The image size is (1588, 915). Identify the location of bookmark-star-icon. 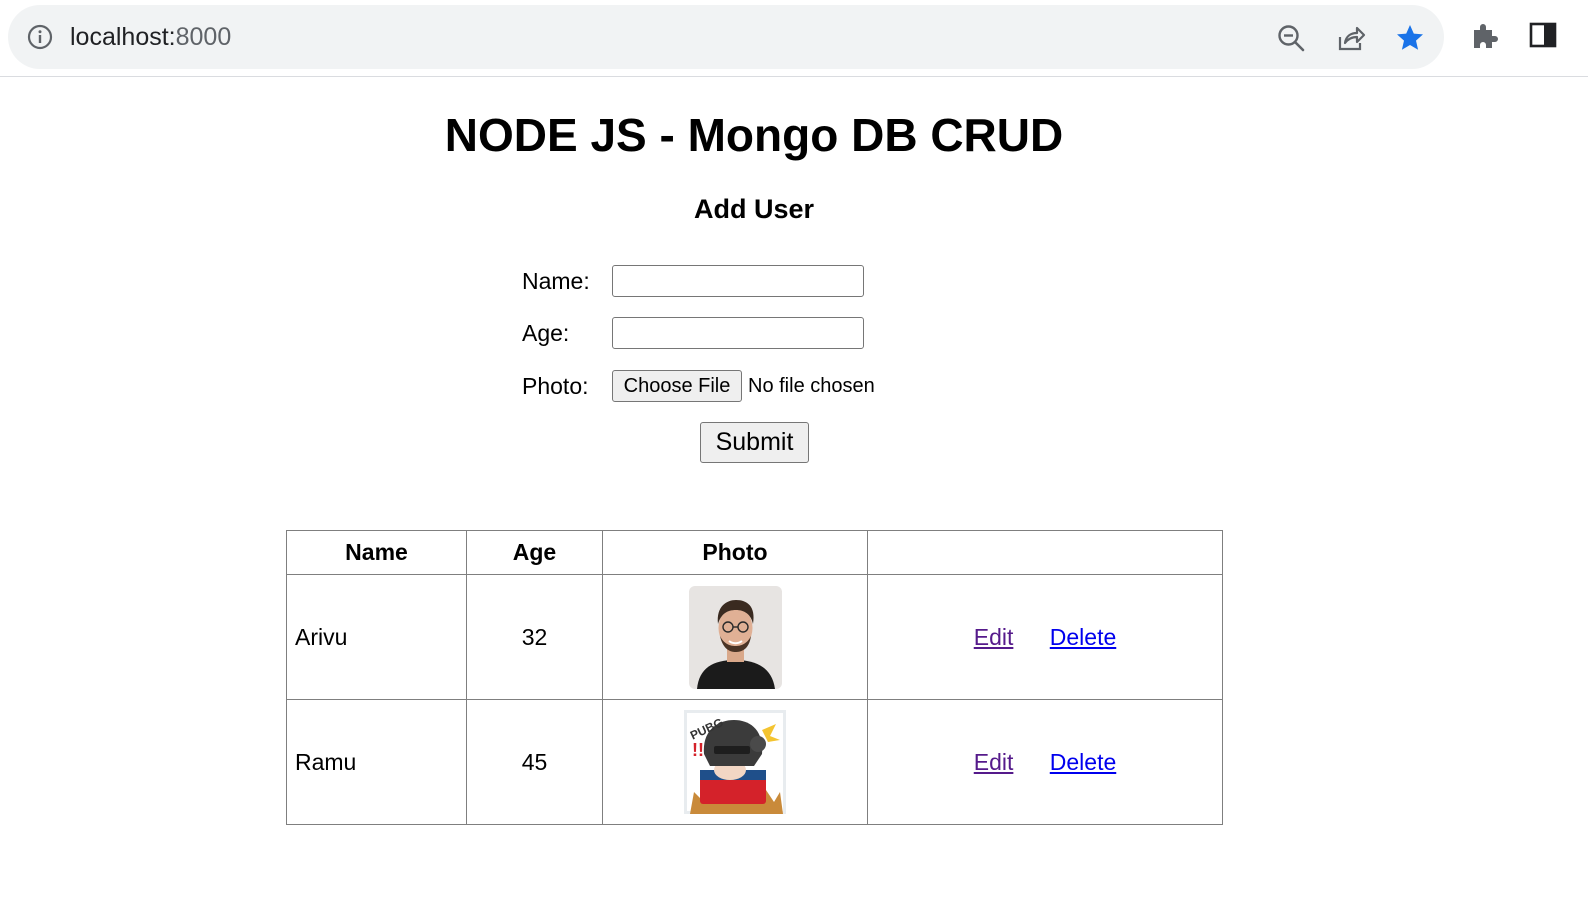
(1410, 38).